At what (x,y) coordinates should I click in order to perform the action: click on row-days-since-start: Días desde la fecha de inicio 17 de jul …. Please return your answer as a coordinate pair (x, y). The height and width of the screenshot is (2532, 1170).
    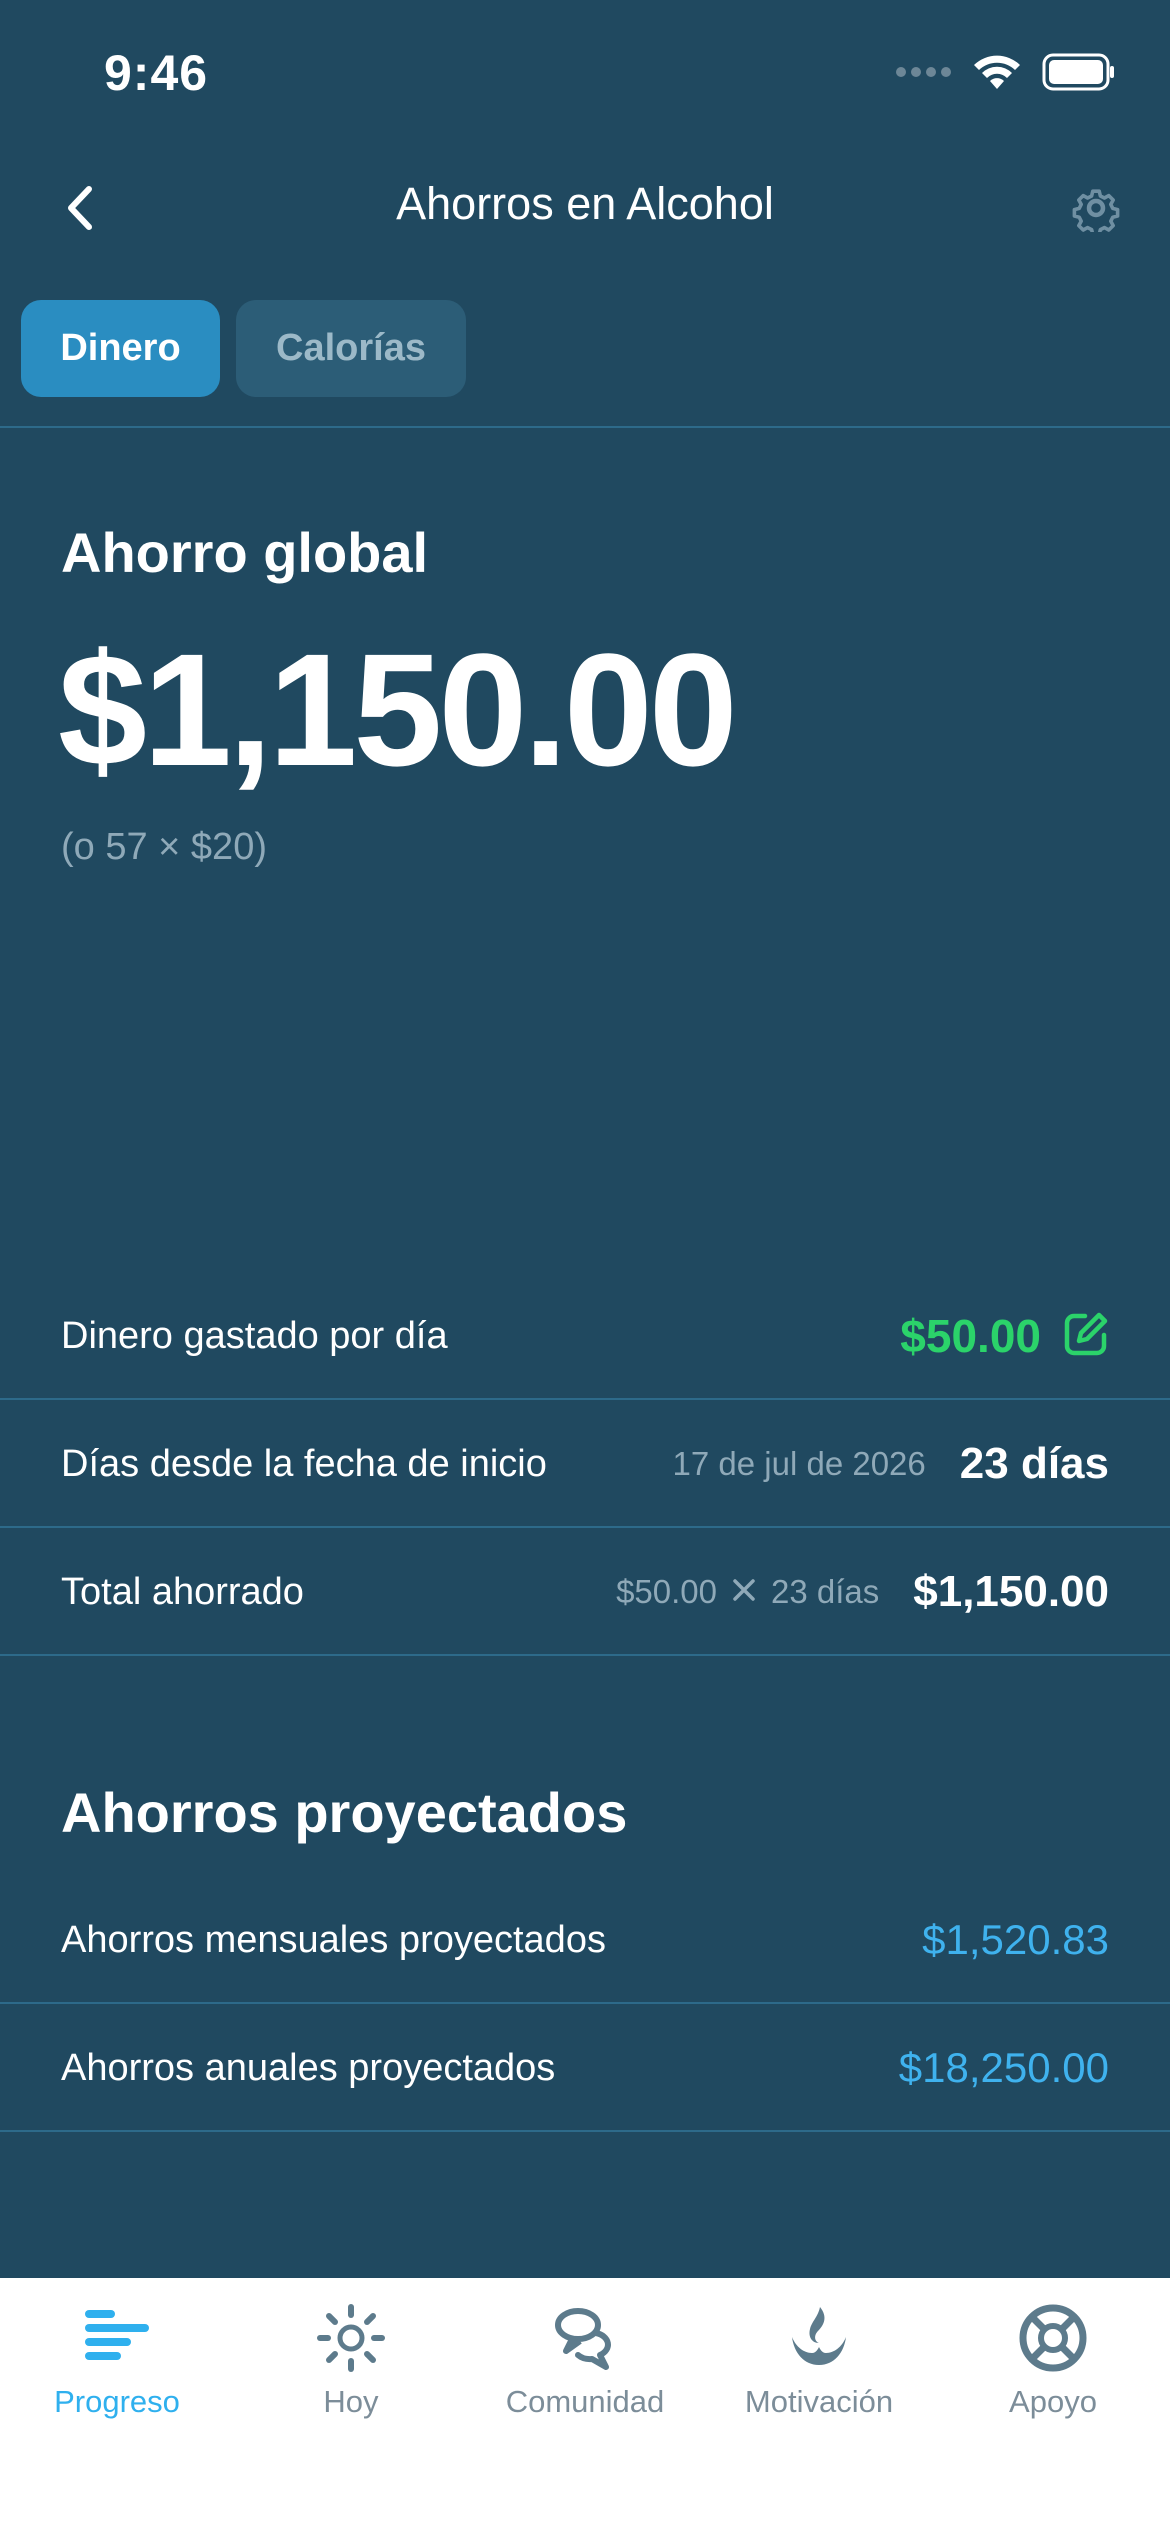
    Looking at the image, I should click on (585, 1464).